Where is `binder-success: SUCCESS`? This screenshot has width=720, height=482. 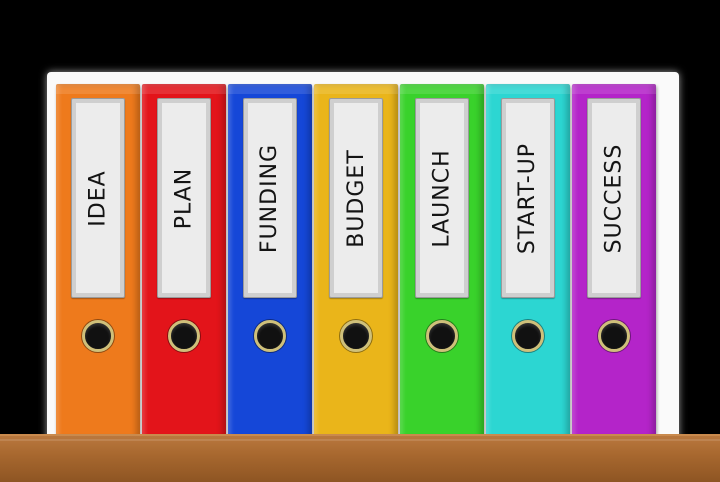
binder-success: SUCCESS is located at coordinates (614, 261).